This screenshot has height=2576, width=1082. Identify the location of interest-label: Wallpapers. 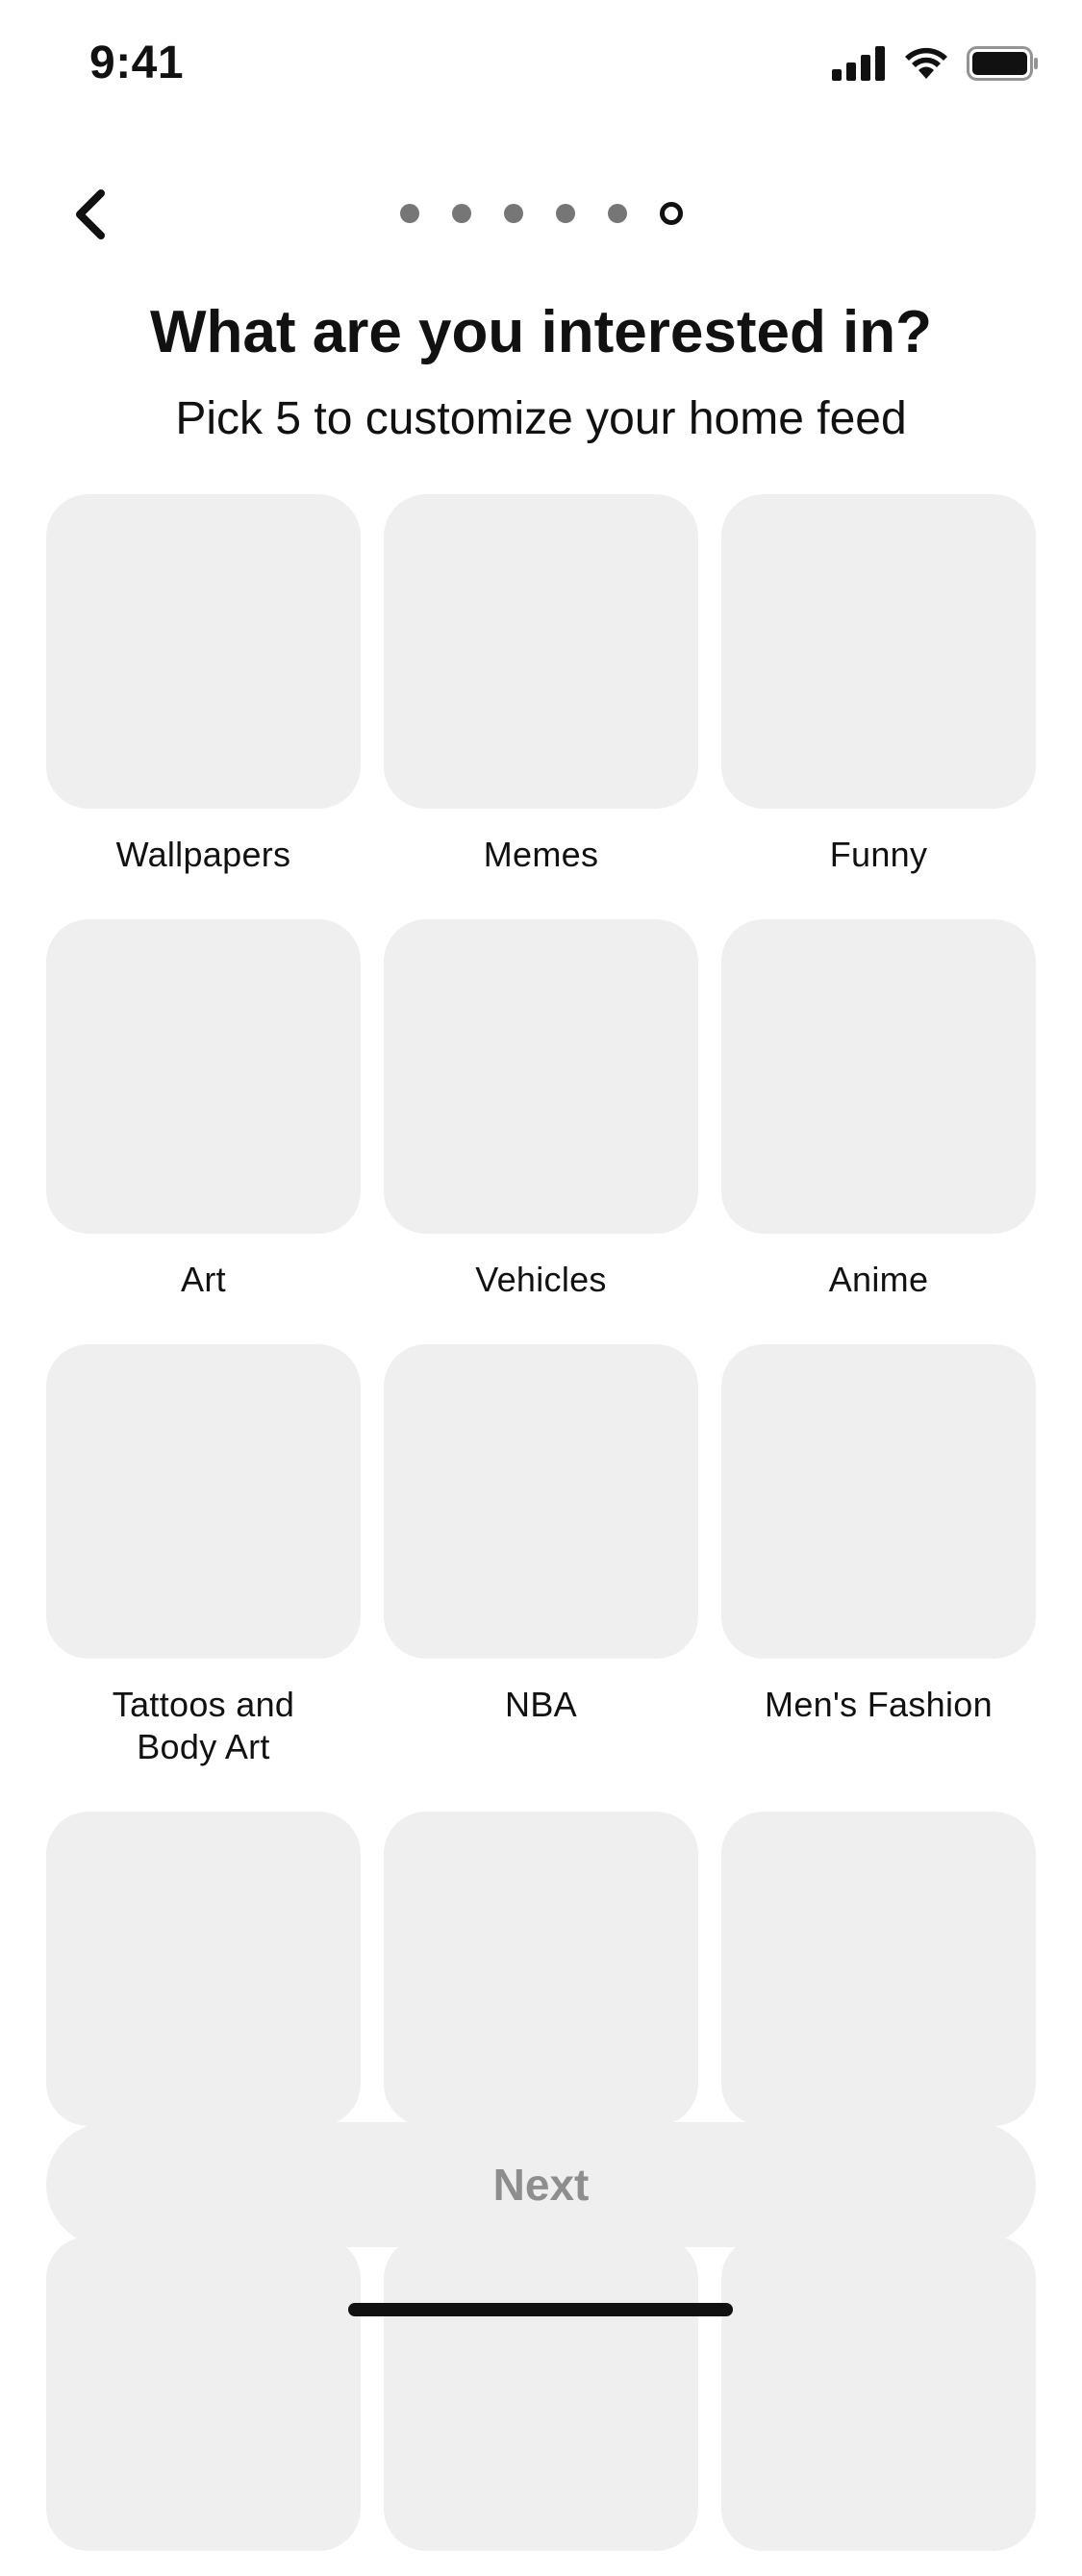
(203, 854).